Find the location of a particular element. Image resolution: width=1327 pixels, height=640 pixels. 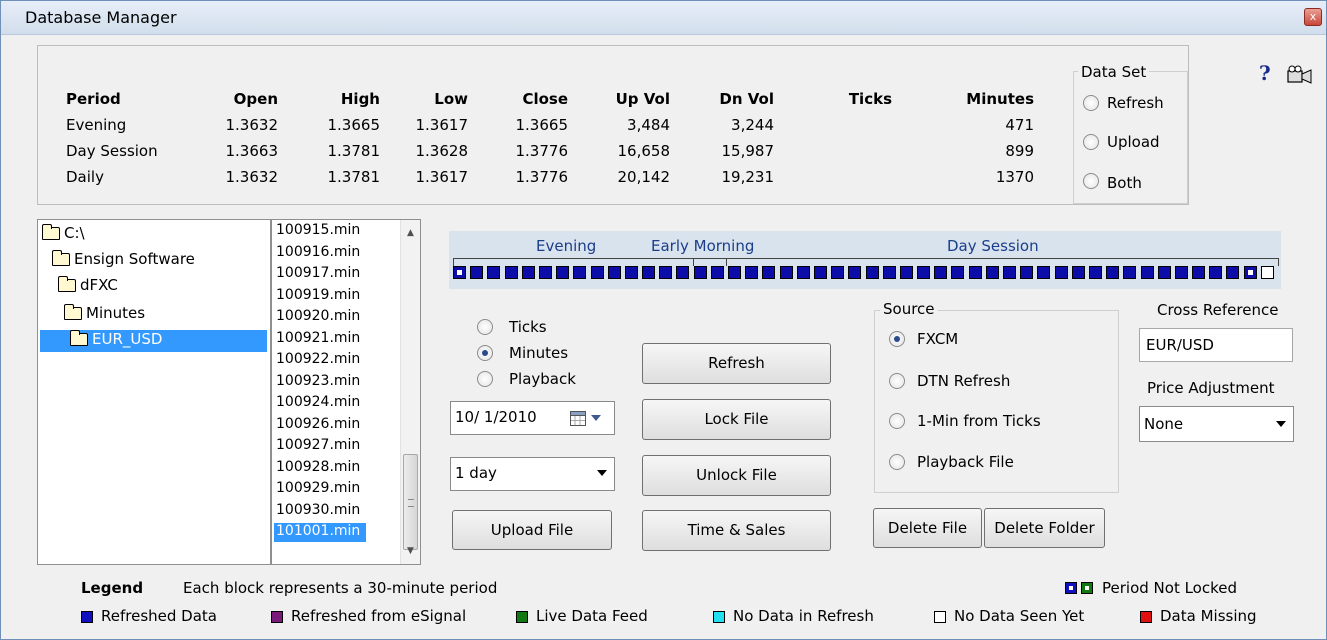

scroll-up-arrow-icon: ▲ is located at coordinates (410, 233).